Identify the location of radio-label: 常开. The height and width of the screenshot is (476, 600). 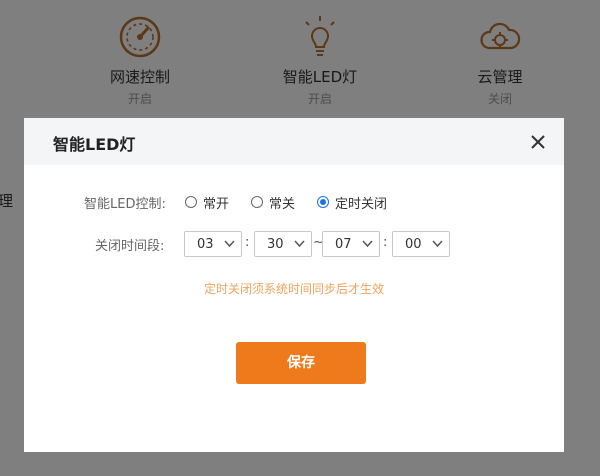
(216, 204).